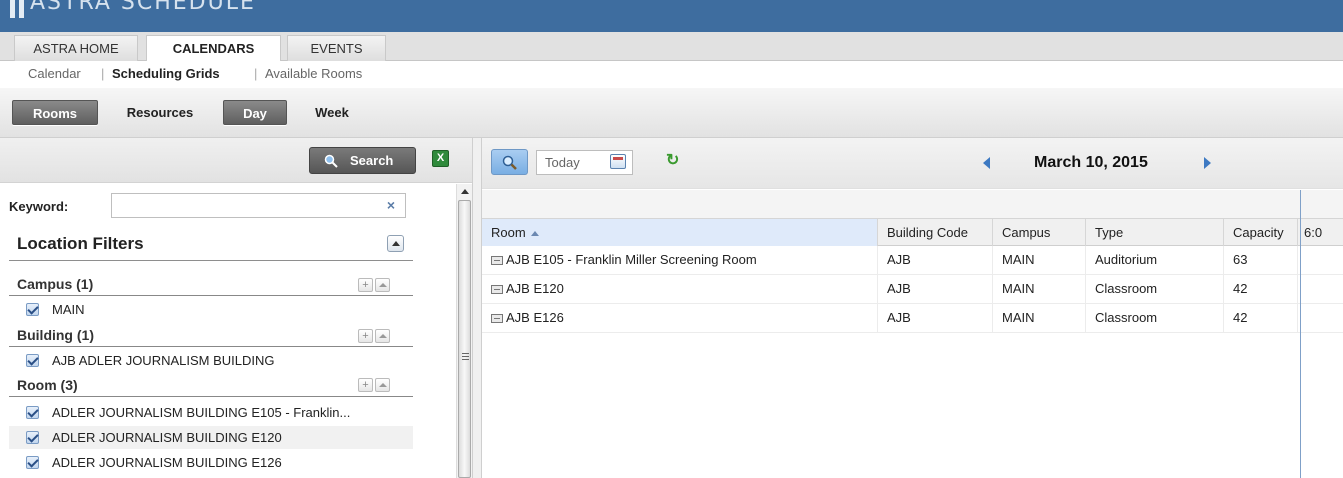 This screenshot has width=1343, height=478. I want to click on excel-export-icon: X, so click(440, 158).